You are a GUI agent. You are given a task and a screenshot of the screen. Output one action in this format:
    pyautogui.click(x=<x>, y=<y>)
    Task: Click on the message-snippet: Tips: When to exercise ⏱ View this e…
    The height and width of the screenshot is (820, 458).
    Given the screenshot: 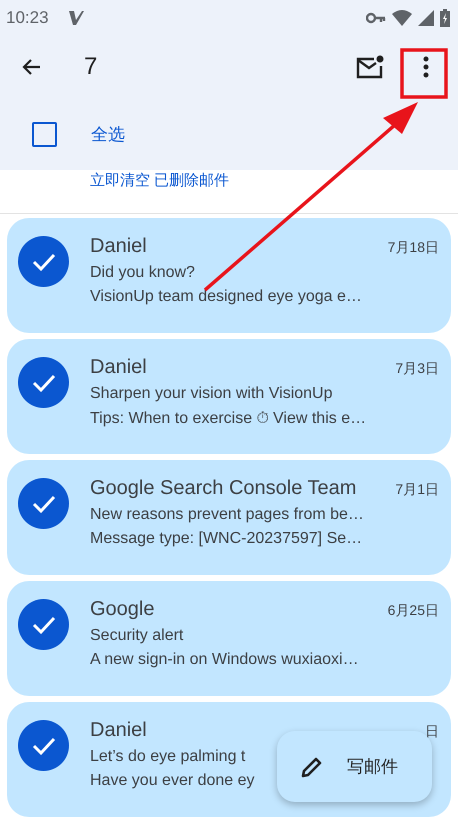 What is the action you would take?
    pyautogui.click(x=228, y=418)
    